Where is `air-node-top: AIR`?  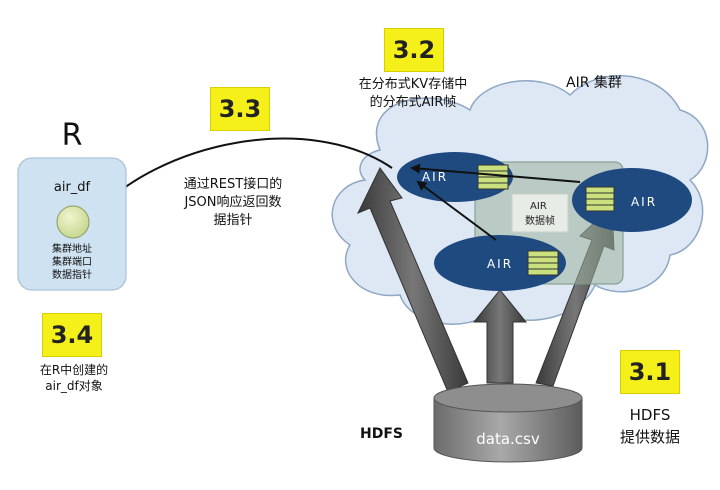
air-node-top: AIR is located at coordinates (455, 177).